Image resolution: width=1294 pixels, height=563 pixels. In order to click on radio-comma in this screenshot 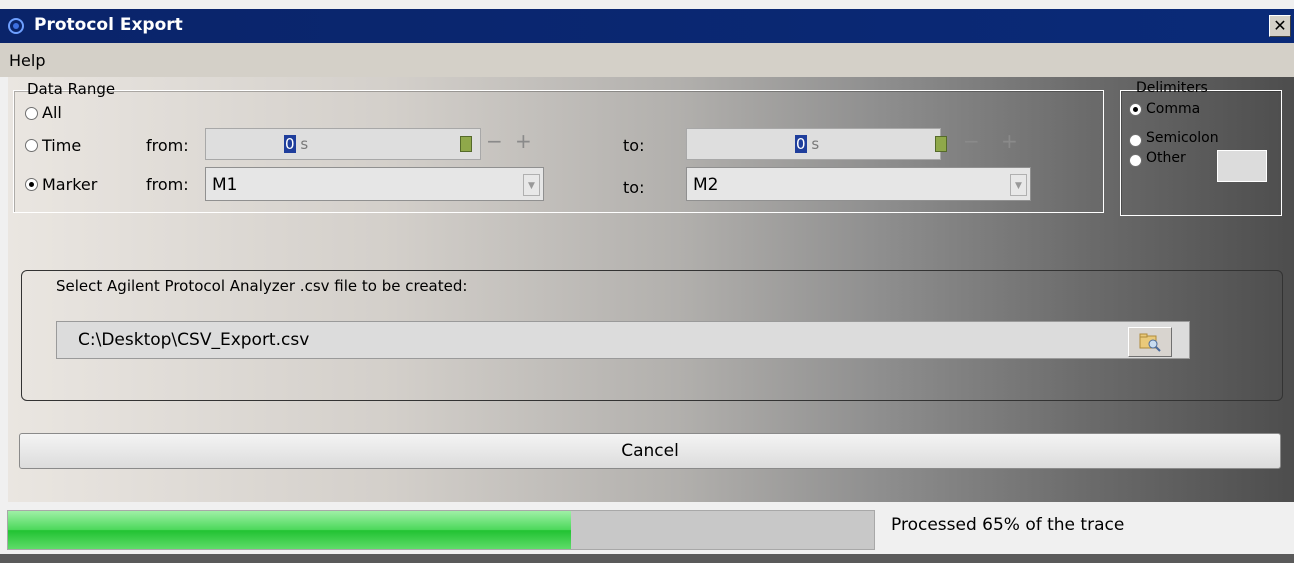, I will do `click(1135, 109)`.